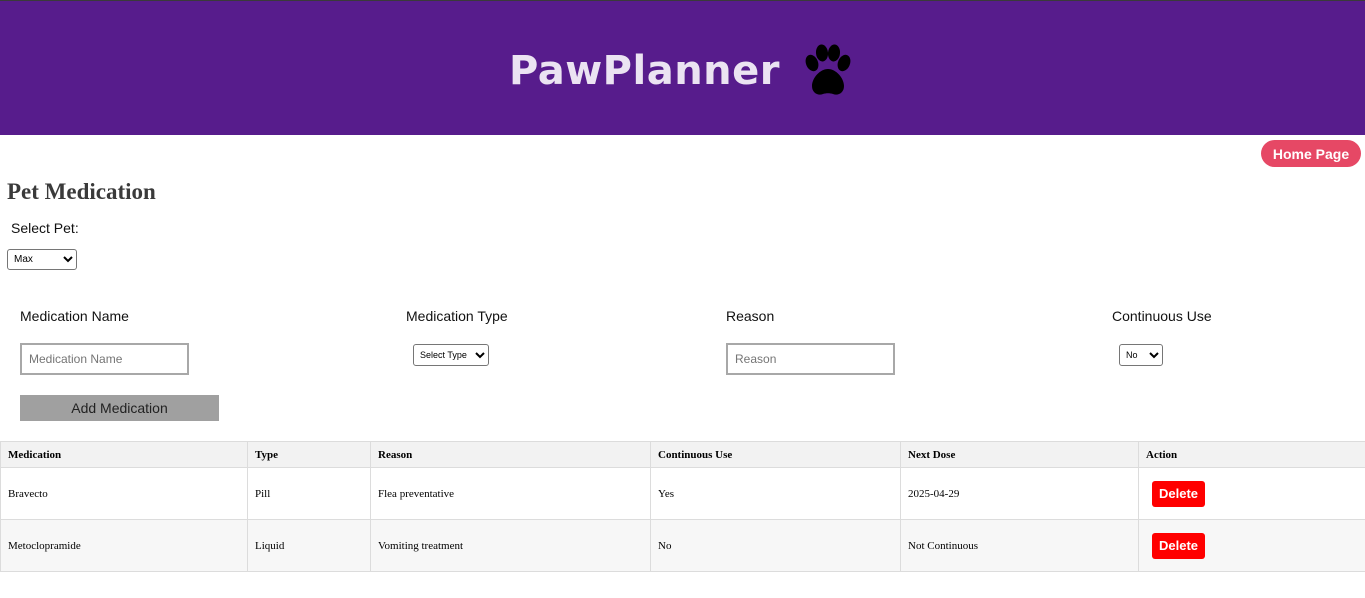 The image size is (1365, 598). I want to click on medication-type-select: Select Type, so click(451, 355).